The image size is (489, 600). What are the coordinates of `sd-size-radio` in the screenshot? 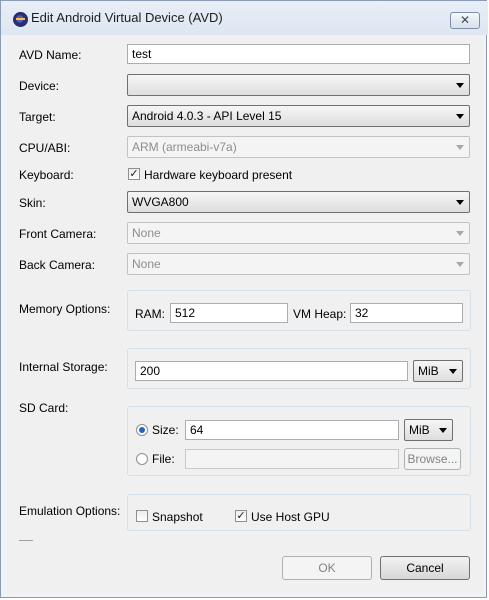 It's located at (142, 430).